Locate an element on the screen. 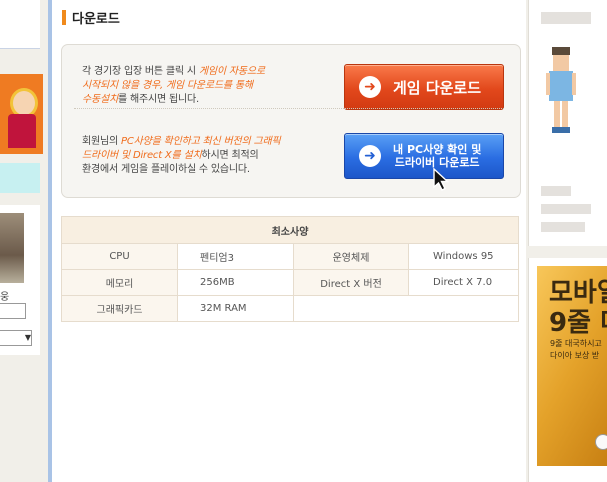  game-download-label: 게임 다운로드 is located at coordinates (437, 87).